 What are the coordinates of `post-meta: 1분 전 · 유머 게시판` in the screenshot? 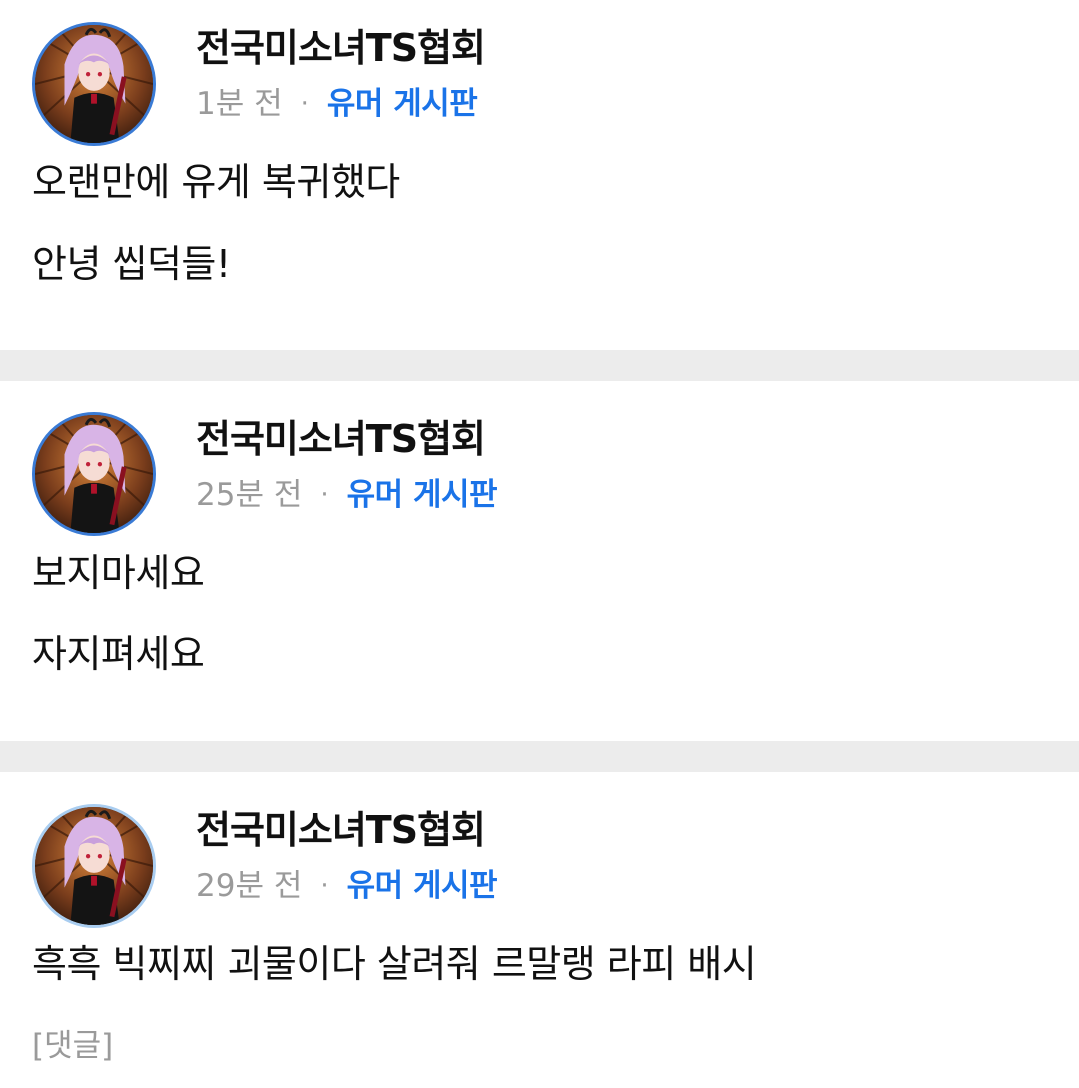 It's located at (337, 104).